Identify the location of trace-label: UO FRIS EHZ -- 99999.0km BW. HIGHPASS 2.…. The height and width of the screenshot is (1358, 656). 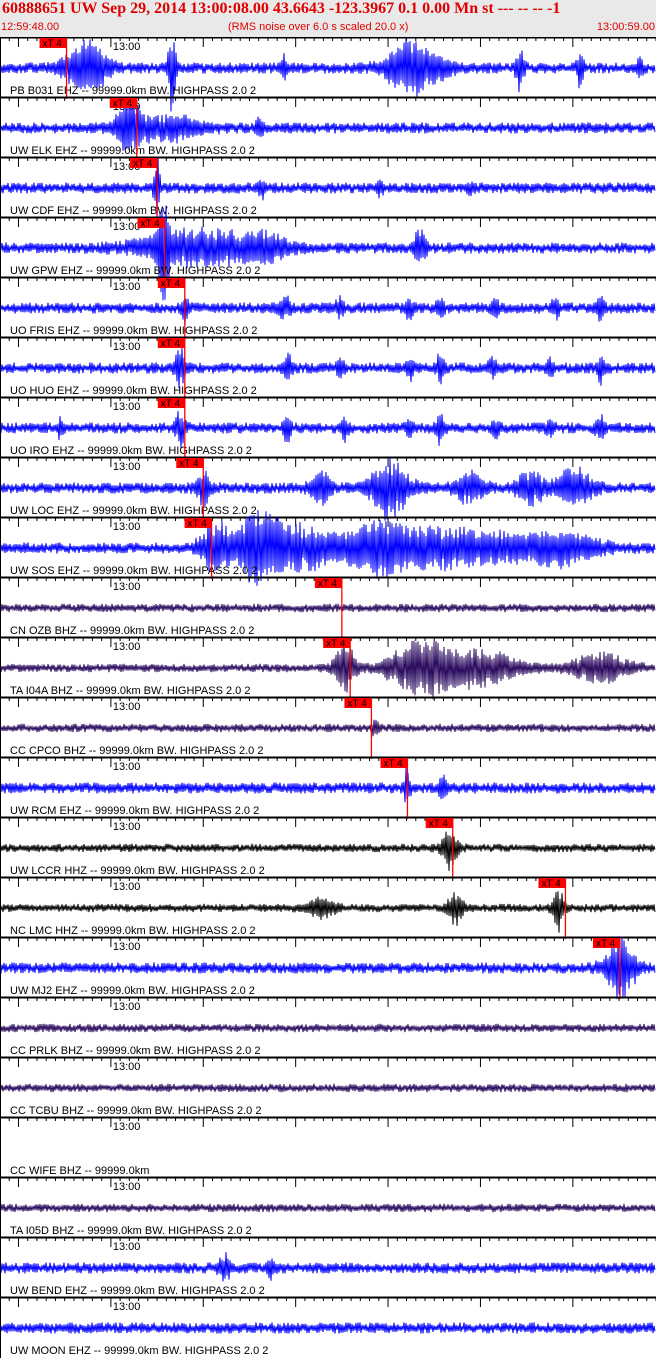
(133, 331).